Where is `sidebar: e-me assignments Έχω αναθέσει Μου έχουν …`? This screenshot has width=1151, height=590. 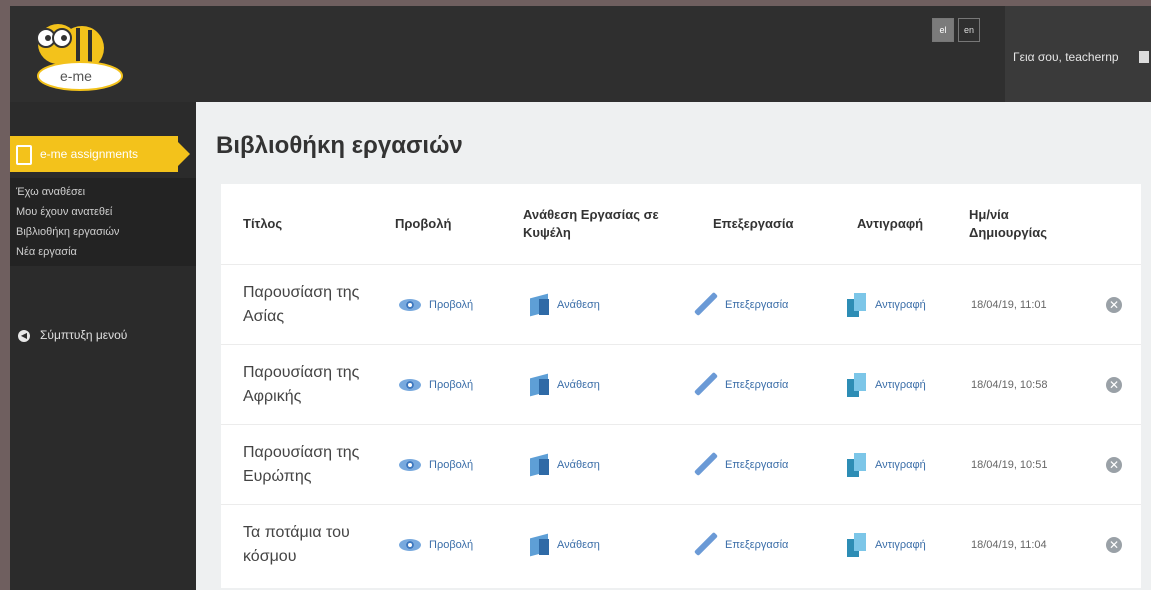 sidebar: e-me assignments Έχω αναθέσει Μου έχουν … is located at coordinates (103, 346).